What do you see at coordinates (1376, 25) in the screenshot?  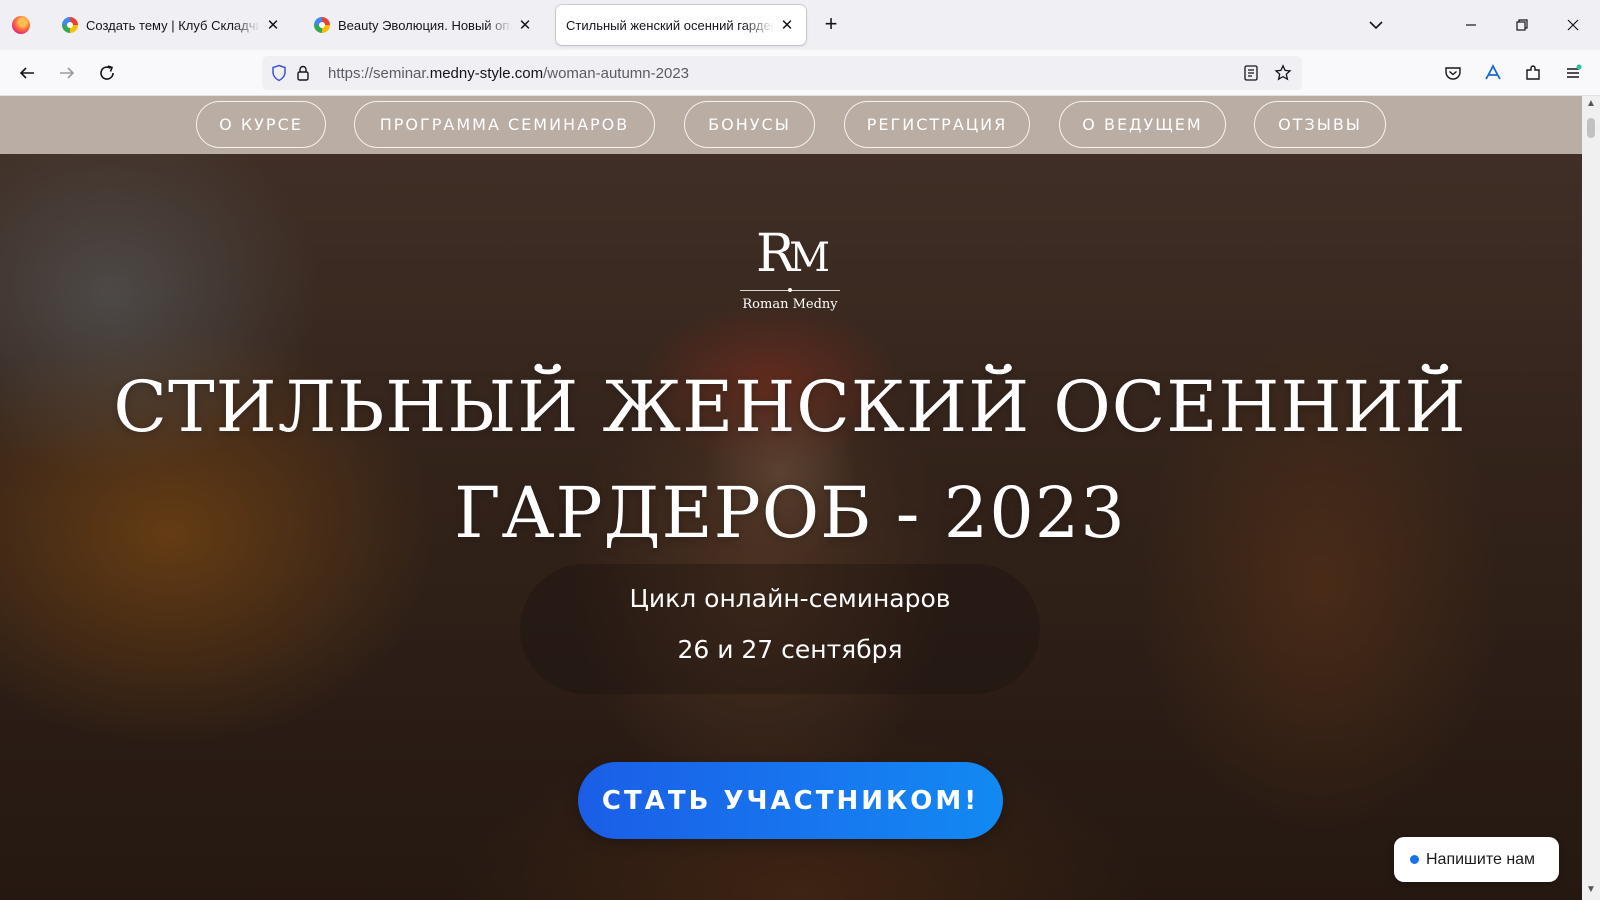 I see `list-all-tabs-icon` at bounding box center [1376, 25].